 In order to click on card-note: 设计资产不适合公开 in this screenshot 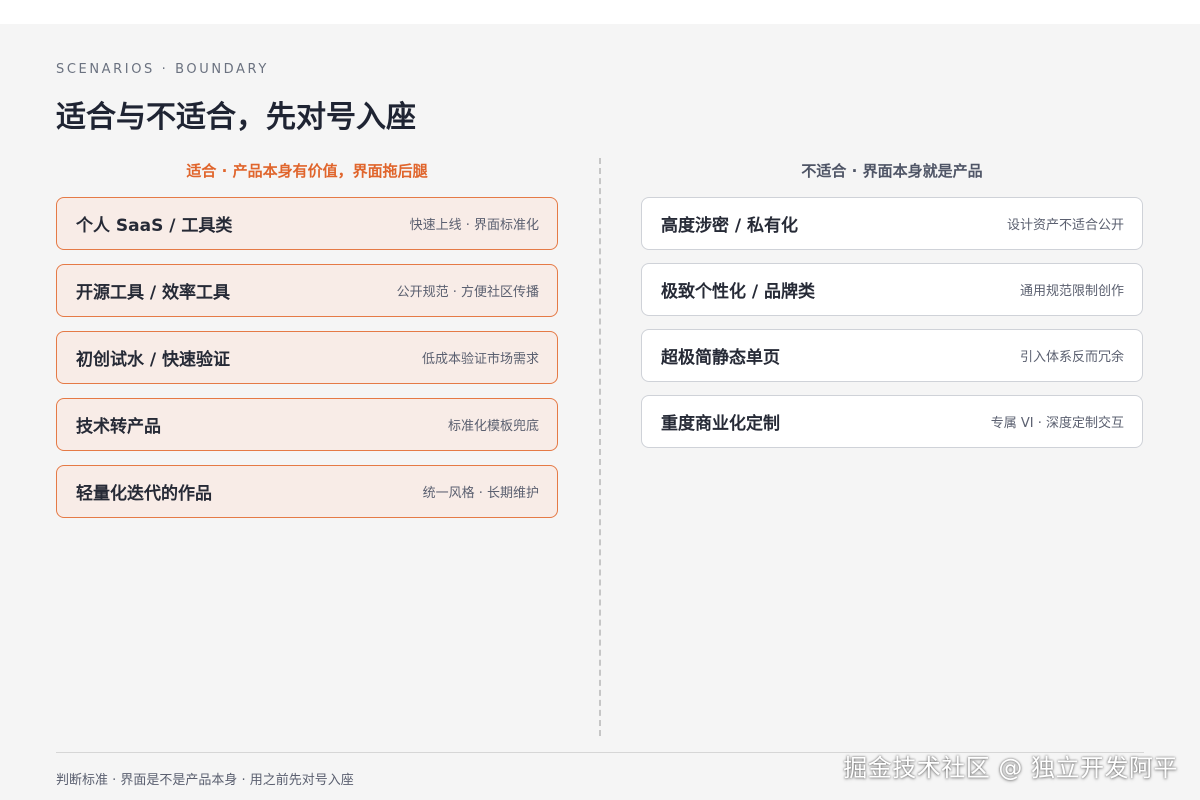, I will do `click(1065, 225)`.